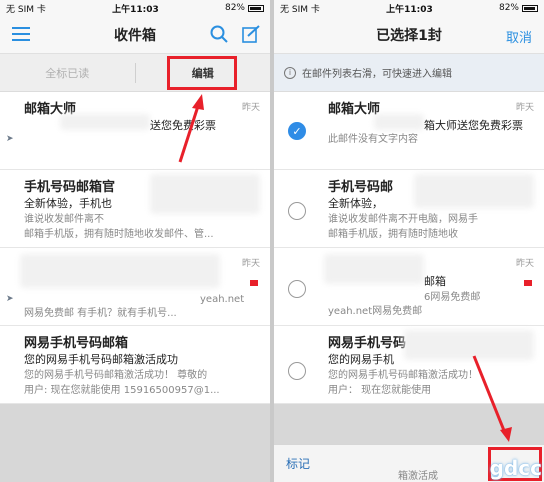 The height and width of the screenshot is (482, 544). Describe the element at coordinates (367, 343) in the screenshot. I see `mail-sender: 网易手机号码` at that location.